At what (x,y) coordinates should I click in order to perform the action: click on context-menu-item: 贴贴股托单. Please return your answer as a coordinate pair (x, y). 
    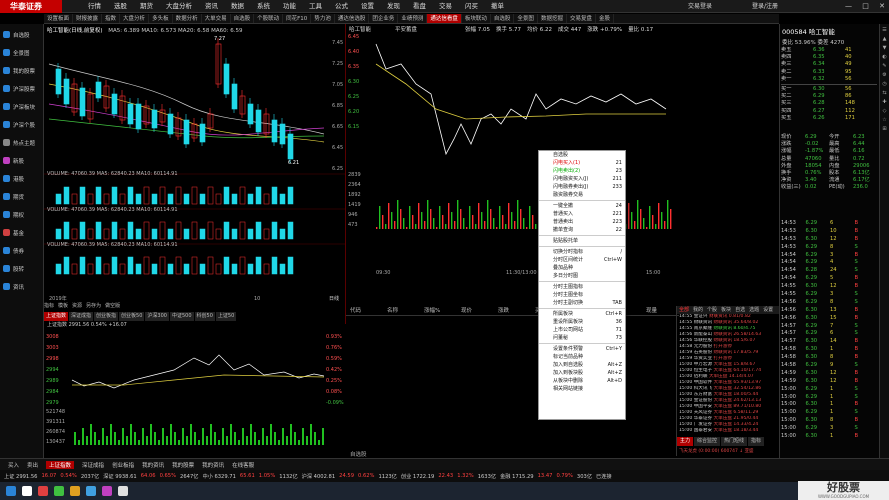
    Looking at the image, I should click on (582, 241).